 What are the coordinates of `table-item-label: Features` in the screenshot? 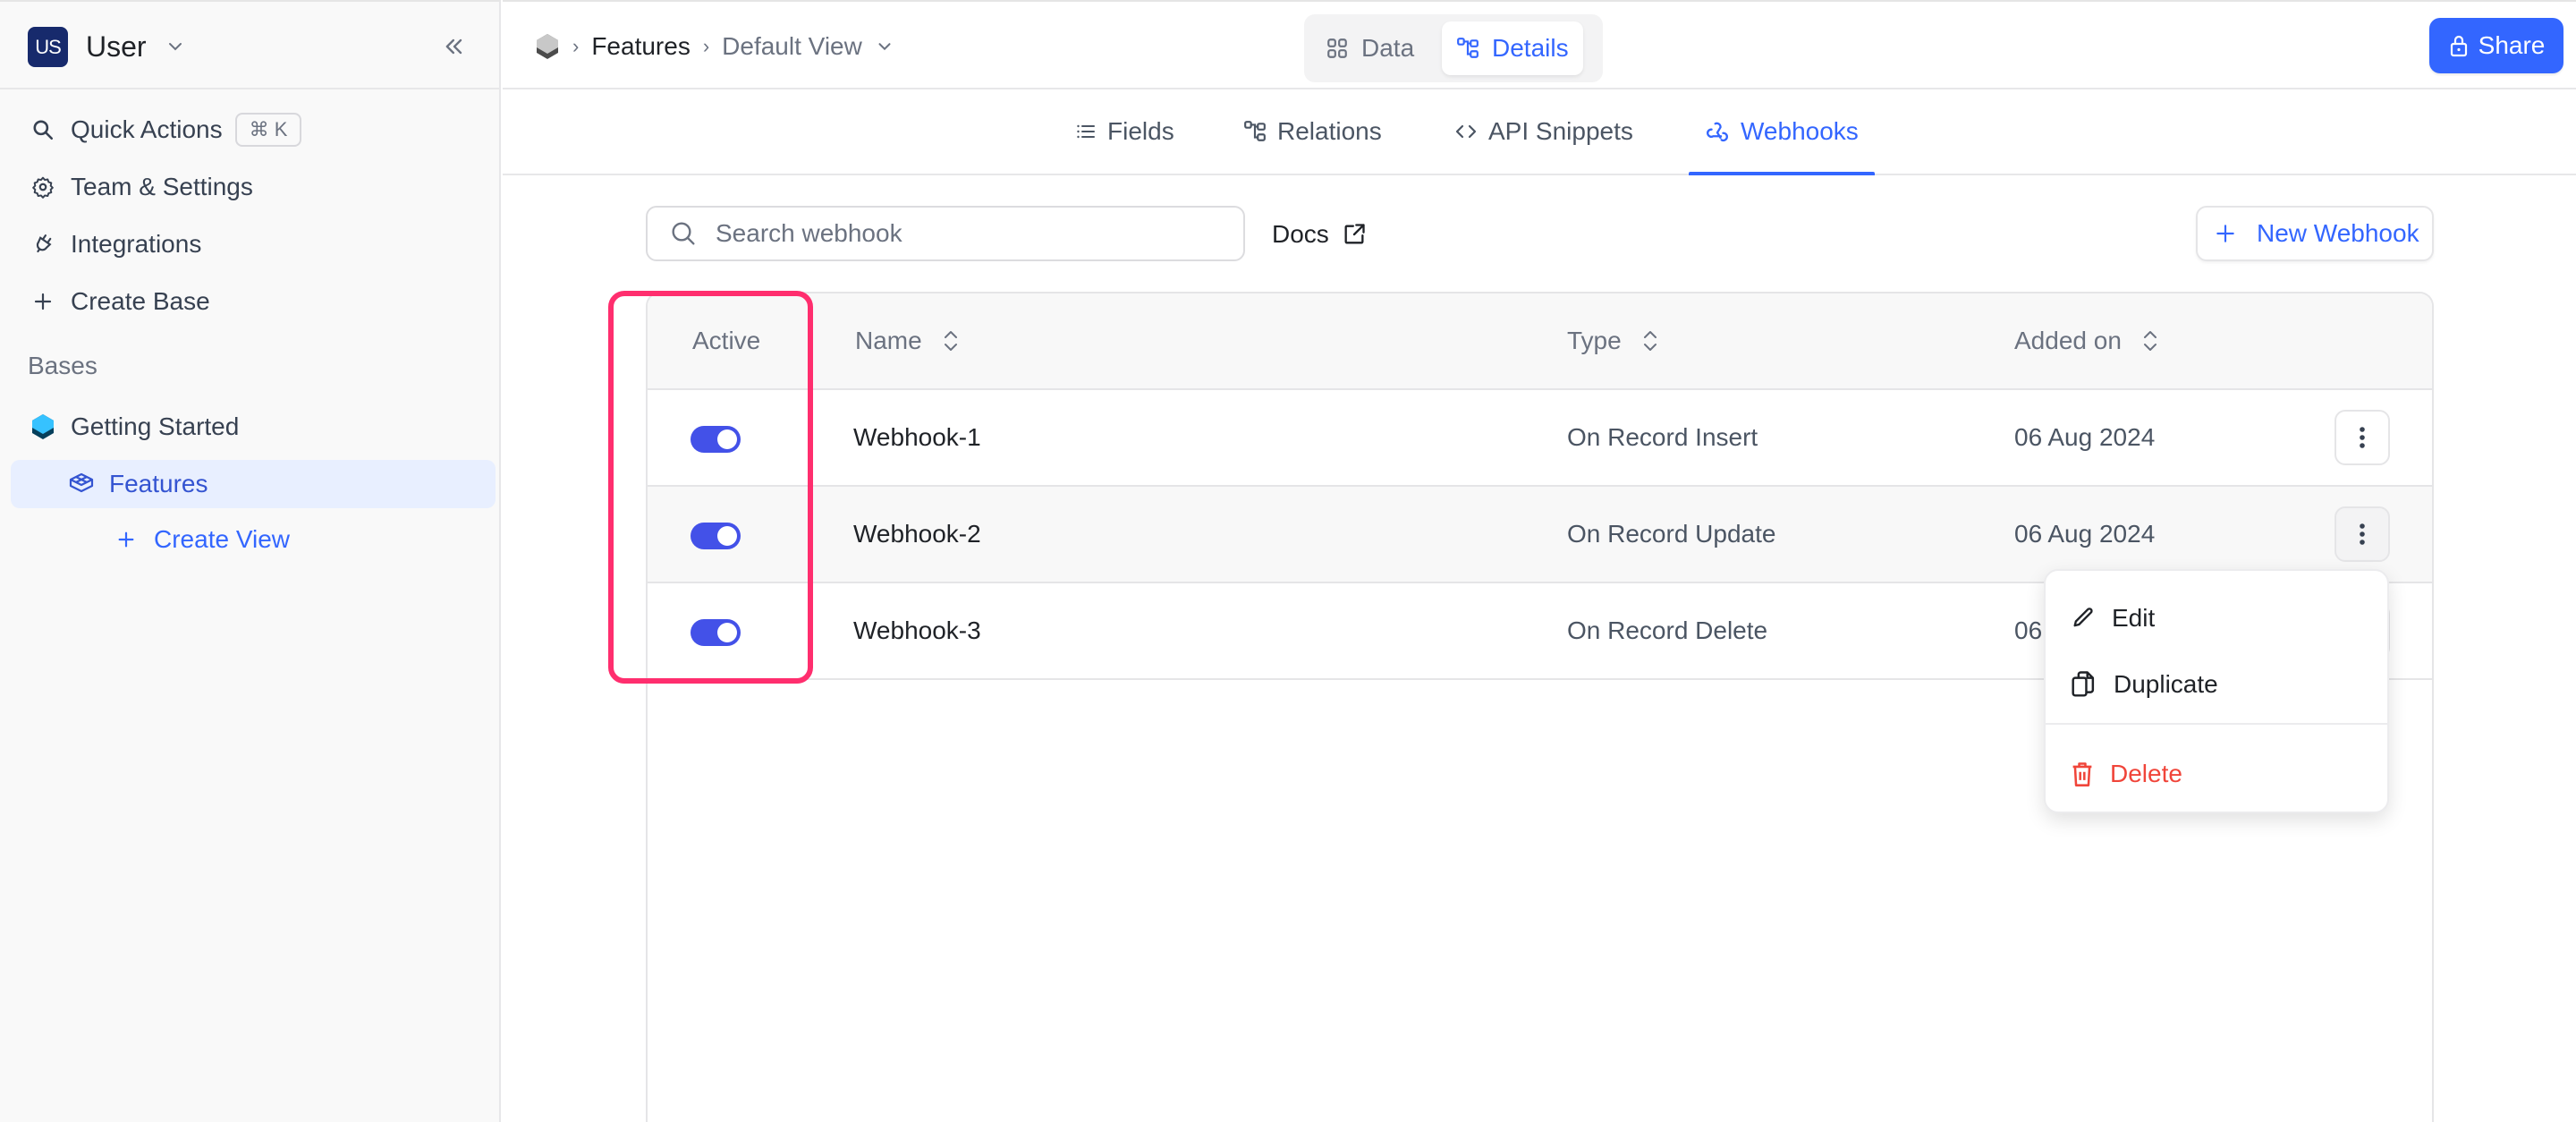 It's located at (158, 483).